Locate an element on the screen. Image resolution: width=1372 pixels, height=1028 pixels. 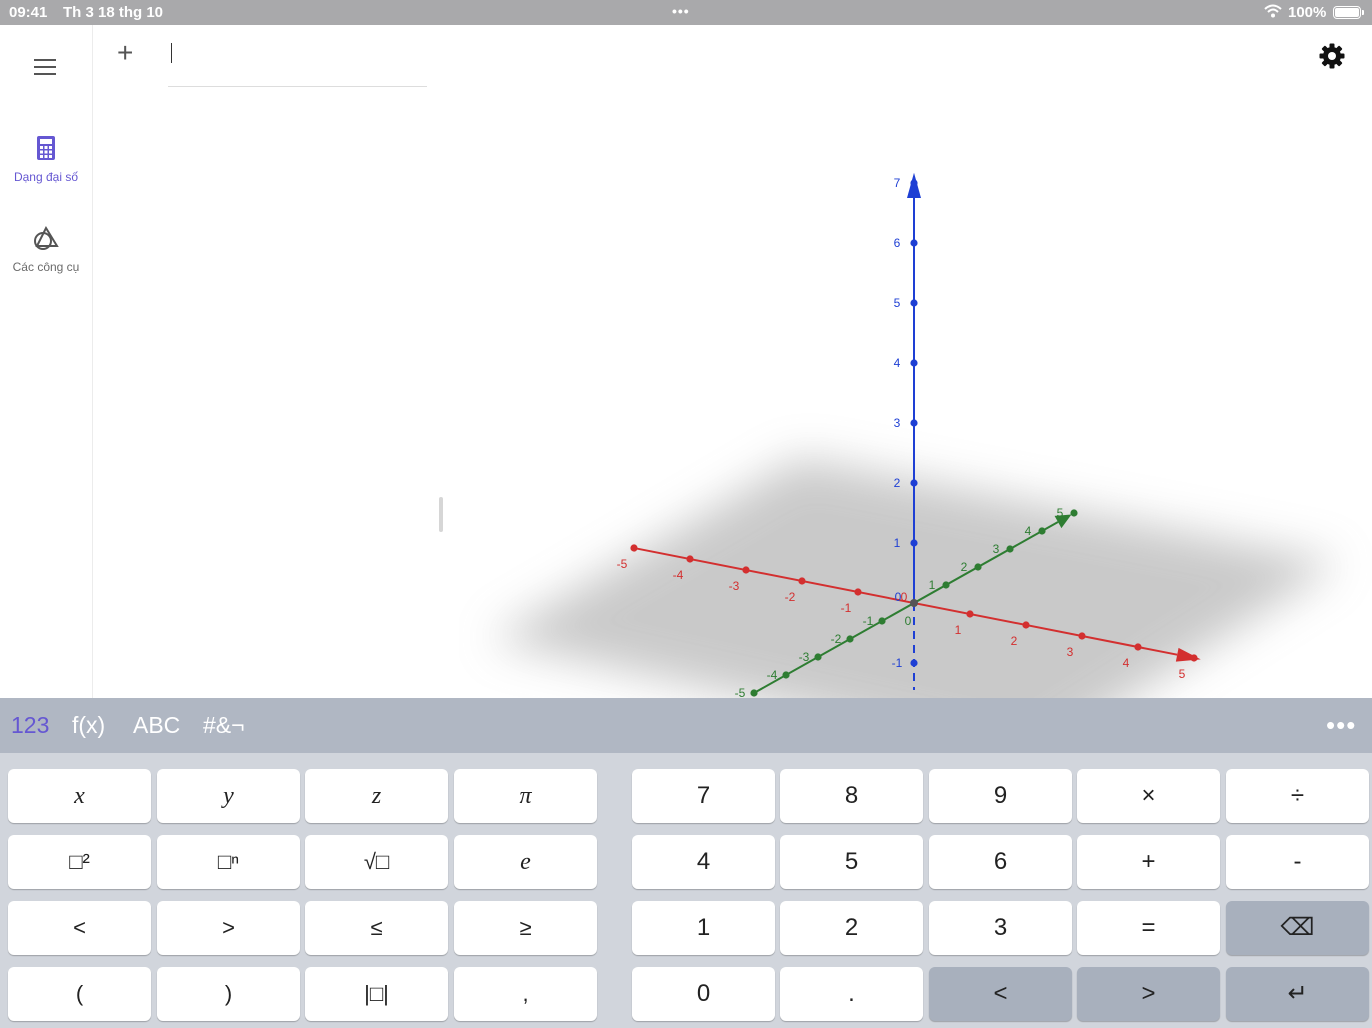
key-squared: □² is located at coordinates (79, 862).